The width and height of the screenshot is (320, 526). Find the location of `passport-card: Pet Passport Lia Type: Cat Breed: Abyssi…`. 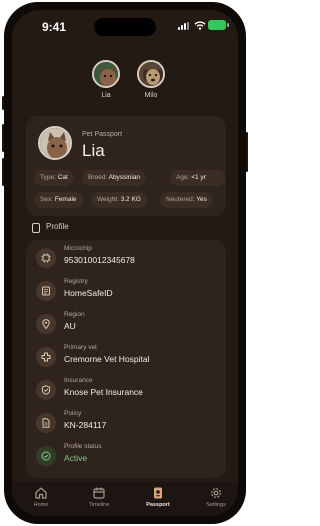

passport-card: Pet Passport Lia Type: Cat Breed: Abyssi… is located at coordinates (126, 166).